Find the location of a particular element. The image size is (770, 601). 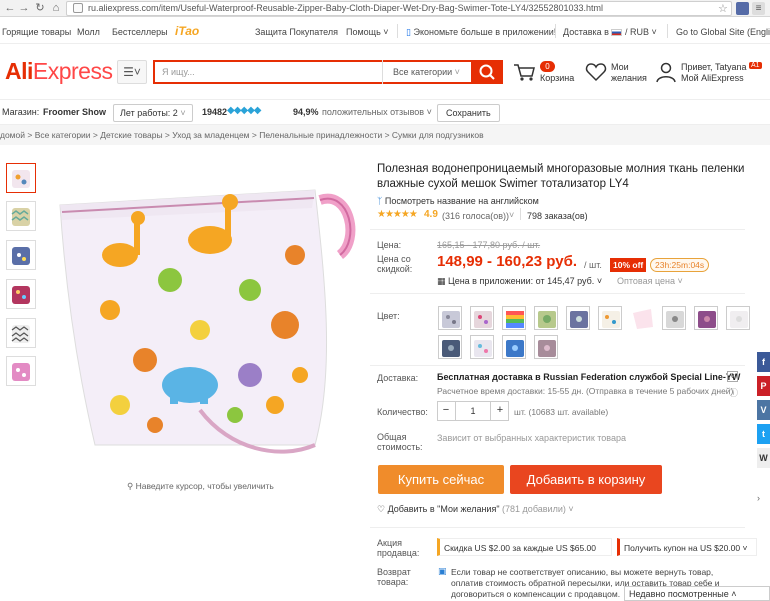

home-icon: ⌂ is located at coordinates (56, 8).